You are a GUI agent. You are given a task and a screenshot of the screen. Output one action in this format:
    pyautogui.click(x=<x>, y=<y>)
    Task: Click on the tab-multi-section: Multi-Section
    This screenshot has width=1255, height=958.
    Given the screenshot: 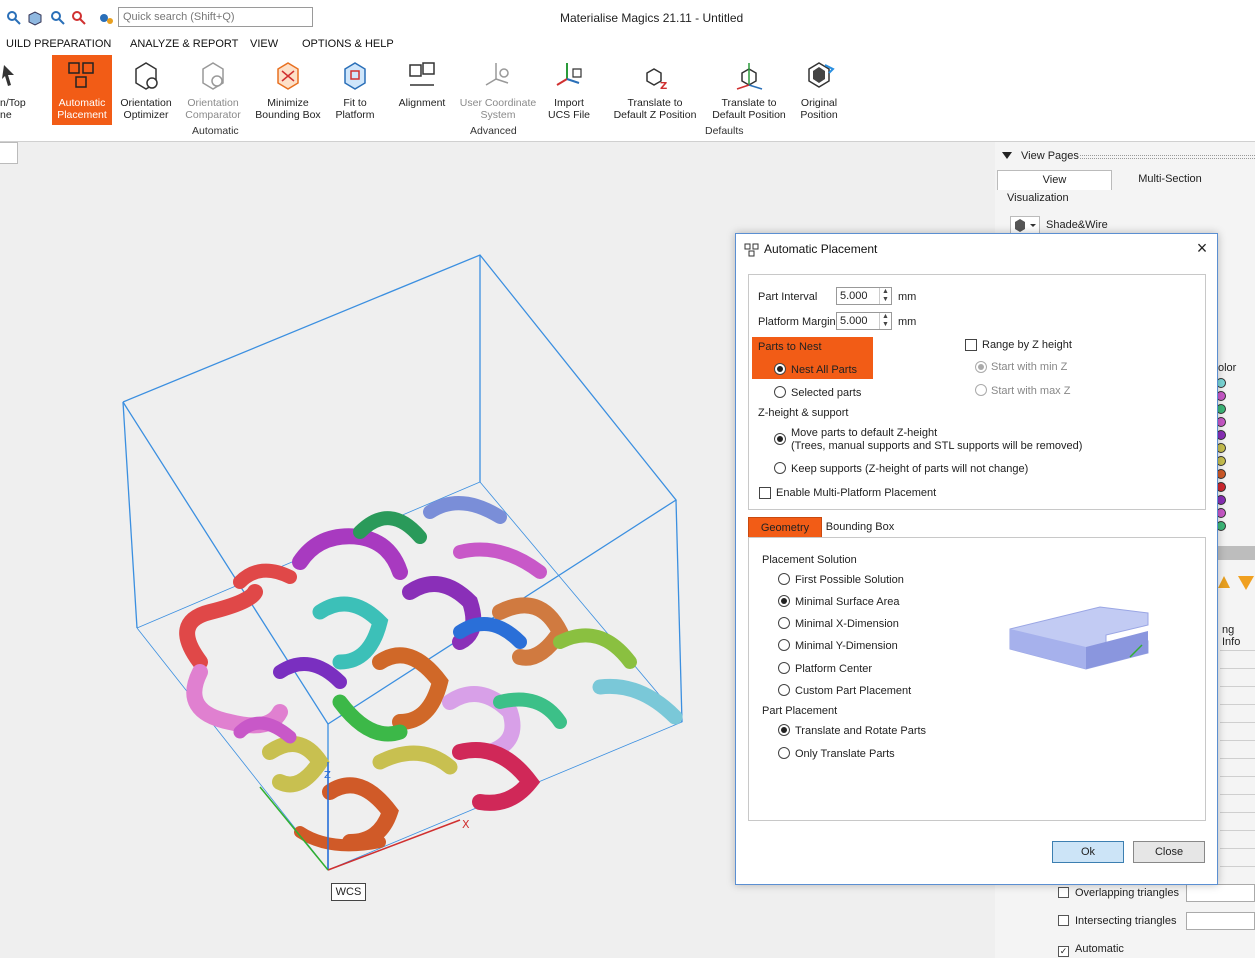 What is the action you would take?
    pyautogui.click(x=1170, y=180)
    